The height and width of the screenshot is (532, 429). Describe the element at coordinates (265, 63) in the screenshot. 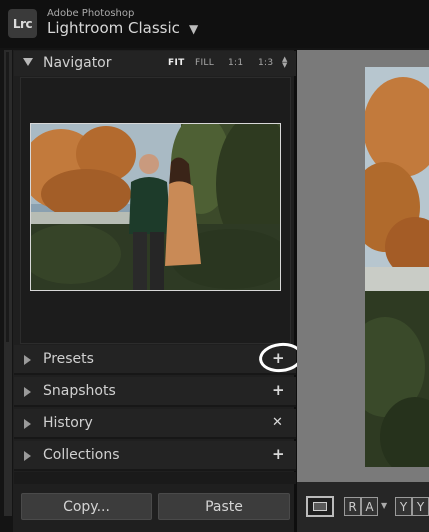

I see `zoom-1-3: 1:3` at that location.